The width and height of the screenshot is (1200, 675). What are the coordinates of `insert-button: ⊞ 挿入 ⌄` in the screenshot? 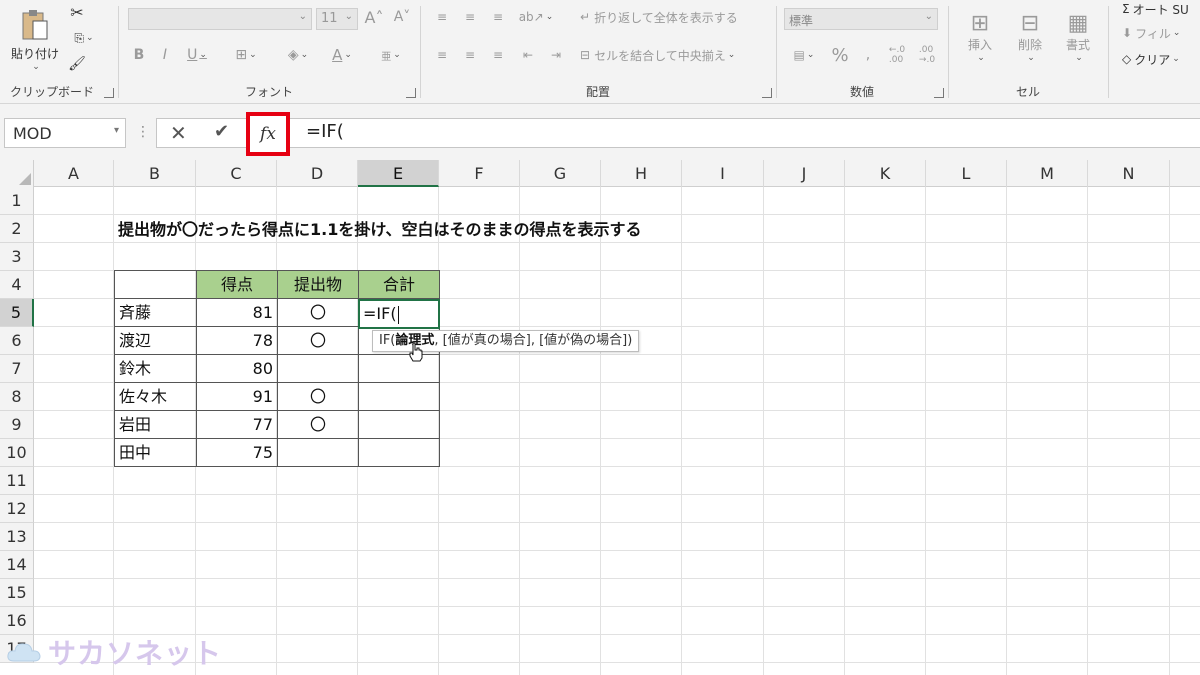 It's located at (980, 37).